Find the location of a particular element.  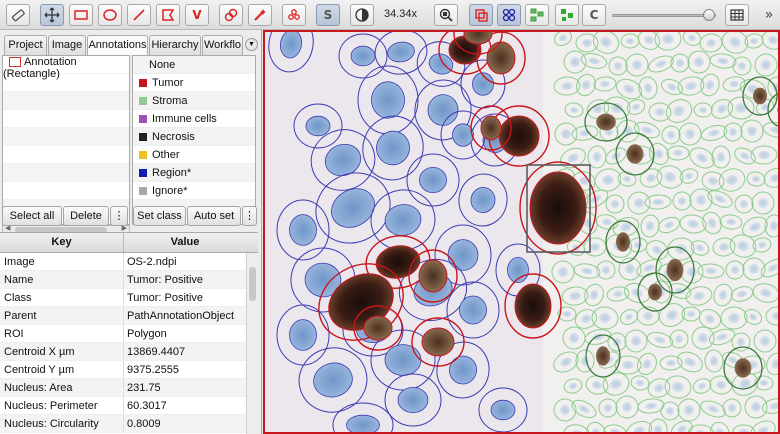

class-item-ignore: Ignore* is located at coordinates (194, 191).